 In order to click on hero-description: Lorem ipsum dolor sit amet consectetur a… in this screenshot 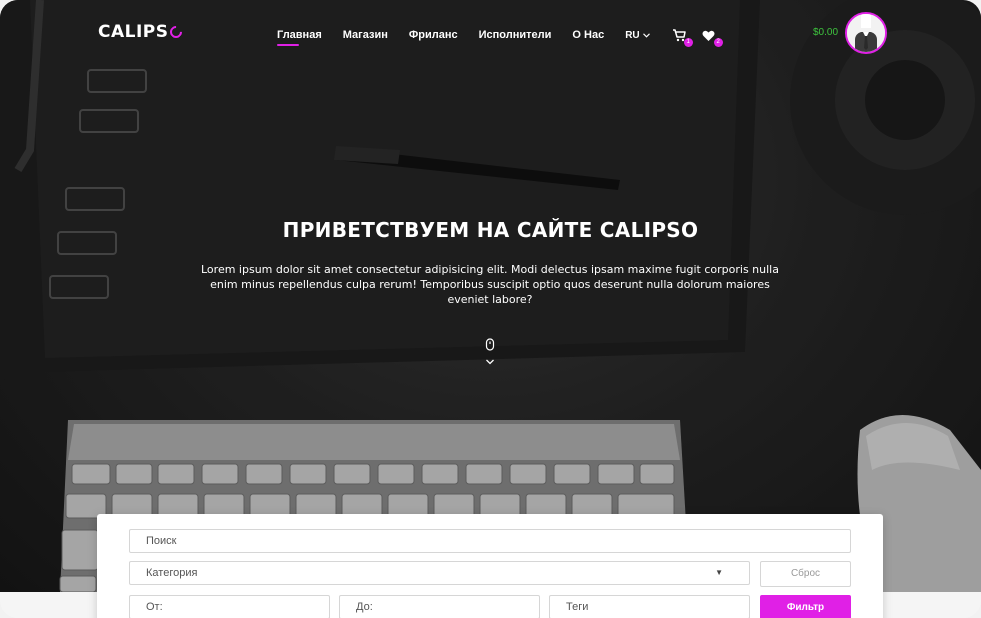, I will do `click(490, 284)`.